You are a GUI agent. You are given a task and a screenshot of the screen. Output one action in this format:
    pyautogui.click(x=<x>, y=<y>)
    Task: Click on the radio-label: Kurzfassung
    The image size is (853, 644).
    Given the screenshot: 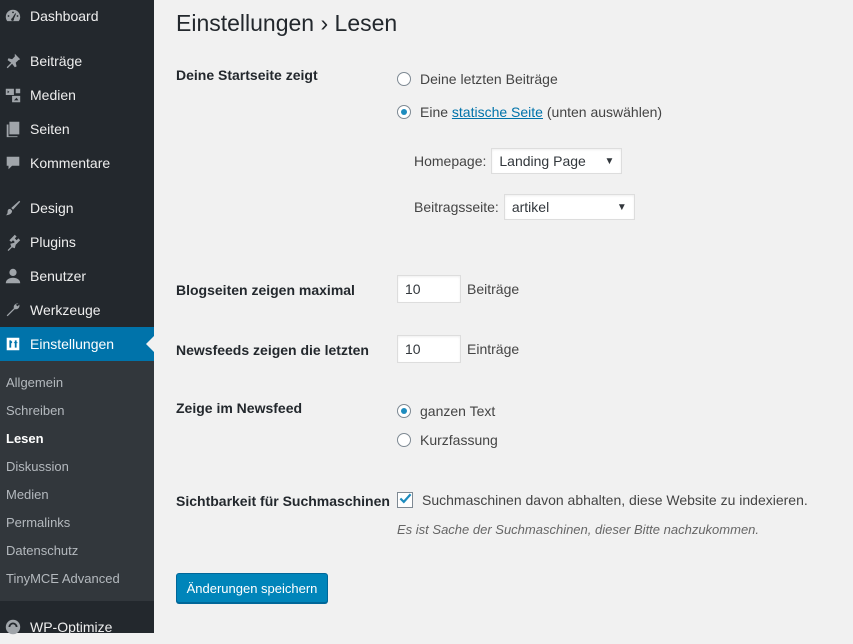 What is the action you would take?
    pyautogui.click(x=459, y=440)
    